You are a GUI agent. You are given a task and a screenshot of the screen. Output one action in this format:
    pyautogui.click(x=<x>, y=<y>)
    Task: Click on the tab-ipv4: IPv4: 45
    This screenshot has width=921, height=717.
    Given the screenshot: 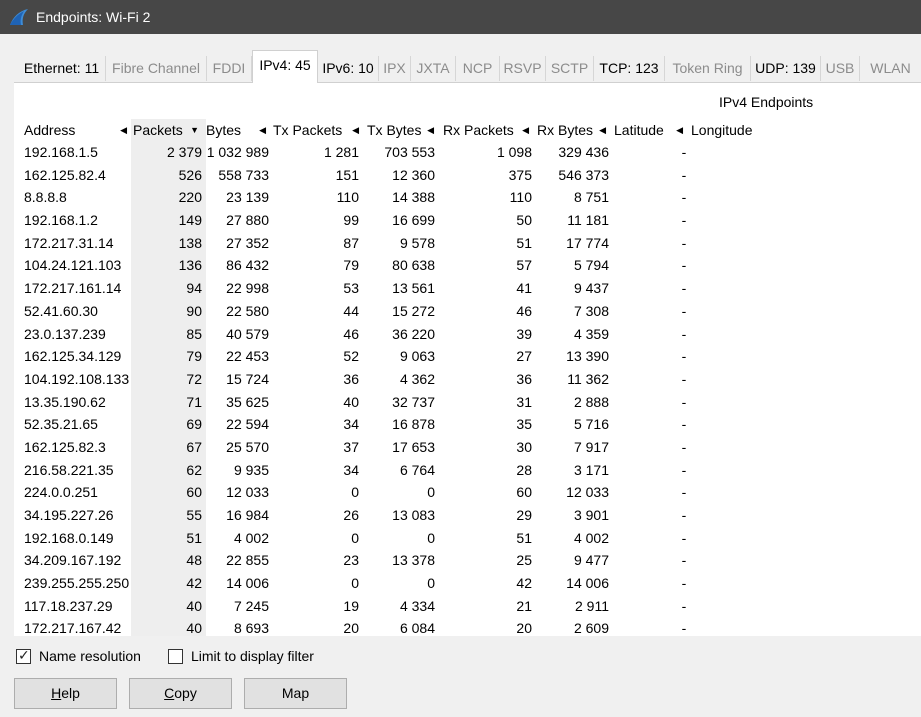 What is the action you would take?
    pyautogui.click(x=285, y=66)
    